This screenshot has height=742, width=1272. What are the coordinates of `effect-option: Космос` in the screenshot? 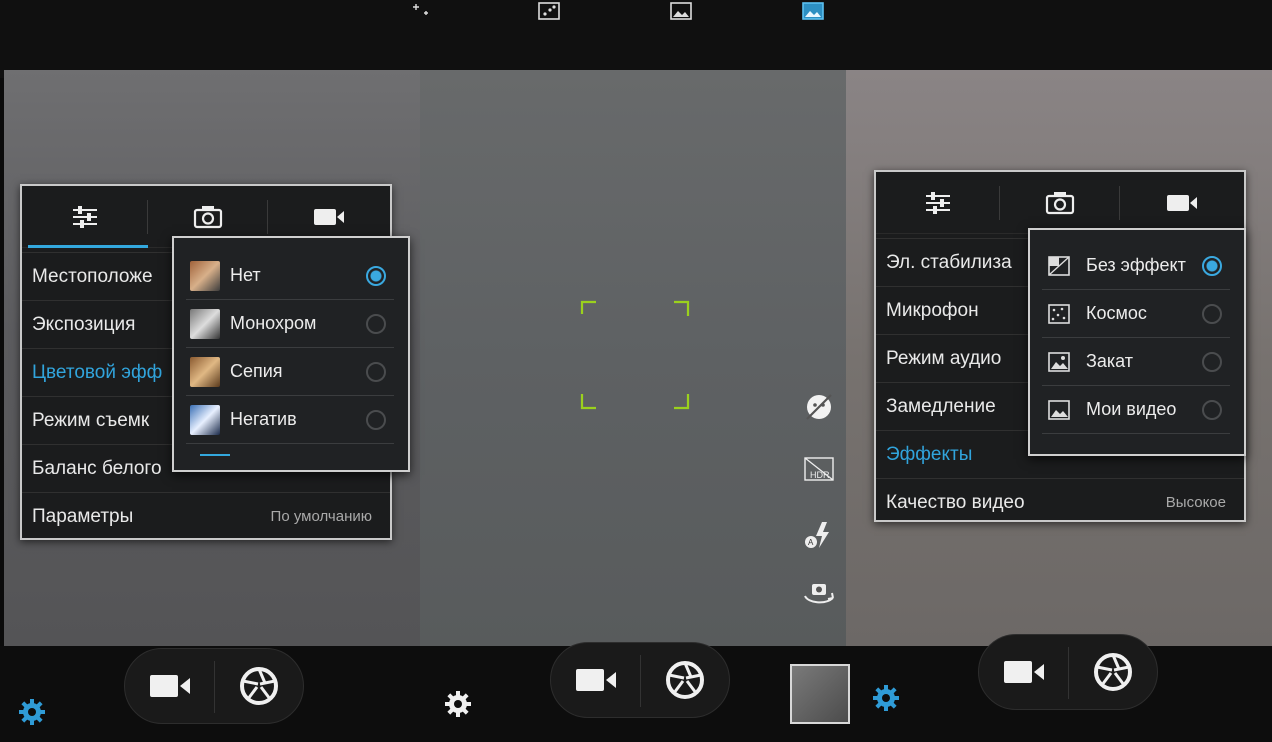 It's located at (1136, 314).